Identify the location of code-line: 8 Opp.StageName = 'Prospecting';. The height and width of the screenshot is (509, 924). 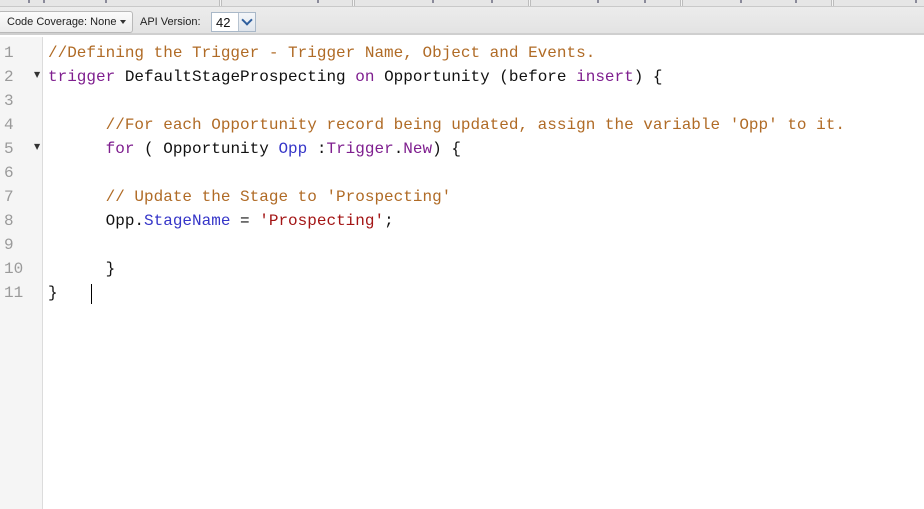
(462, 221).